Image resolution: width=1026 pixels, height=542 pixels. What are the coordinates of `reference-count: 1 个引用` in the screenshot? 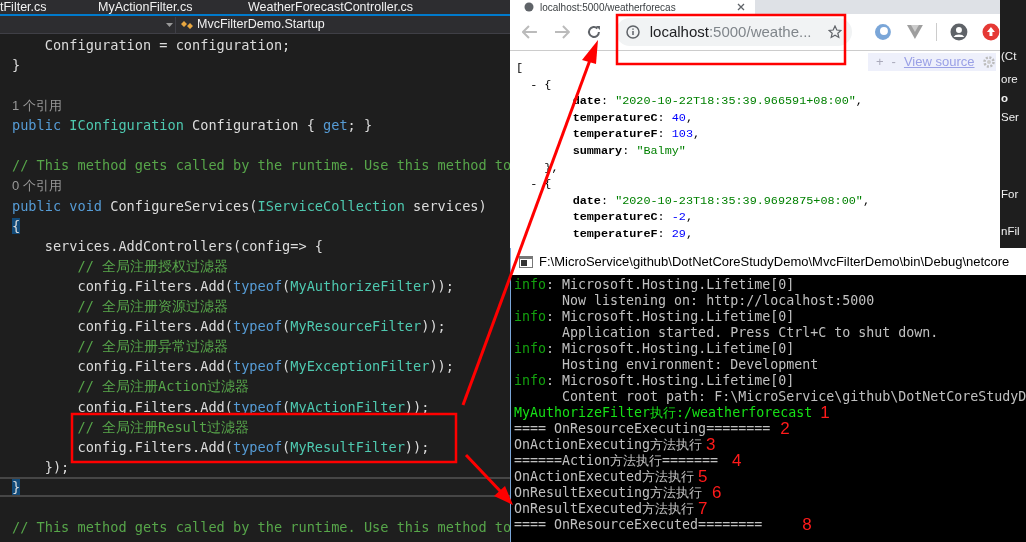 It's located at (37, 105).